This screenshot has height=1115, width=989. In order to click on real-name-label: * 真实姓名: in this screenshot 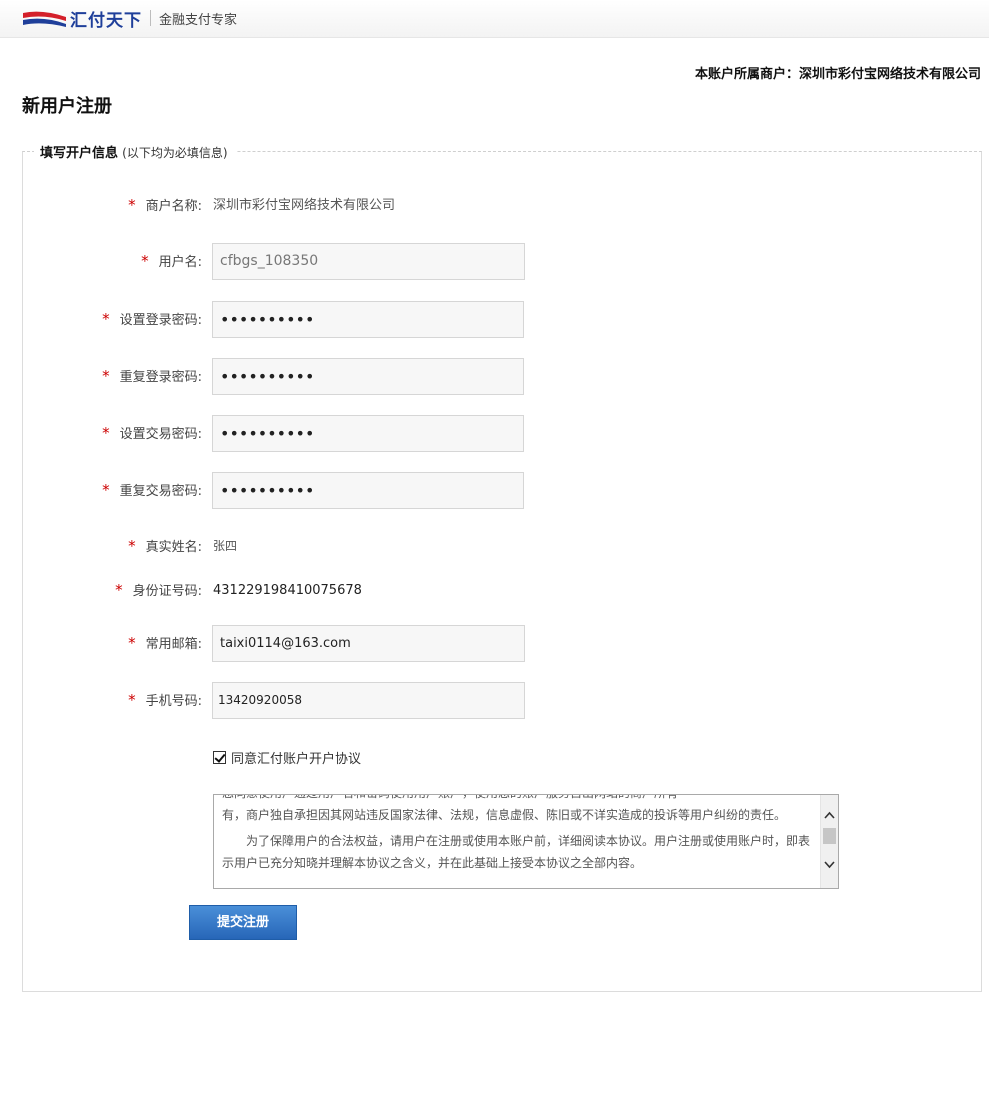, I will do `click(165, 546)`.